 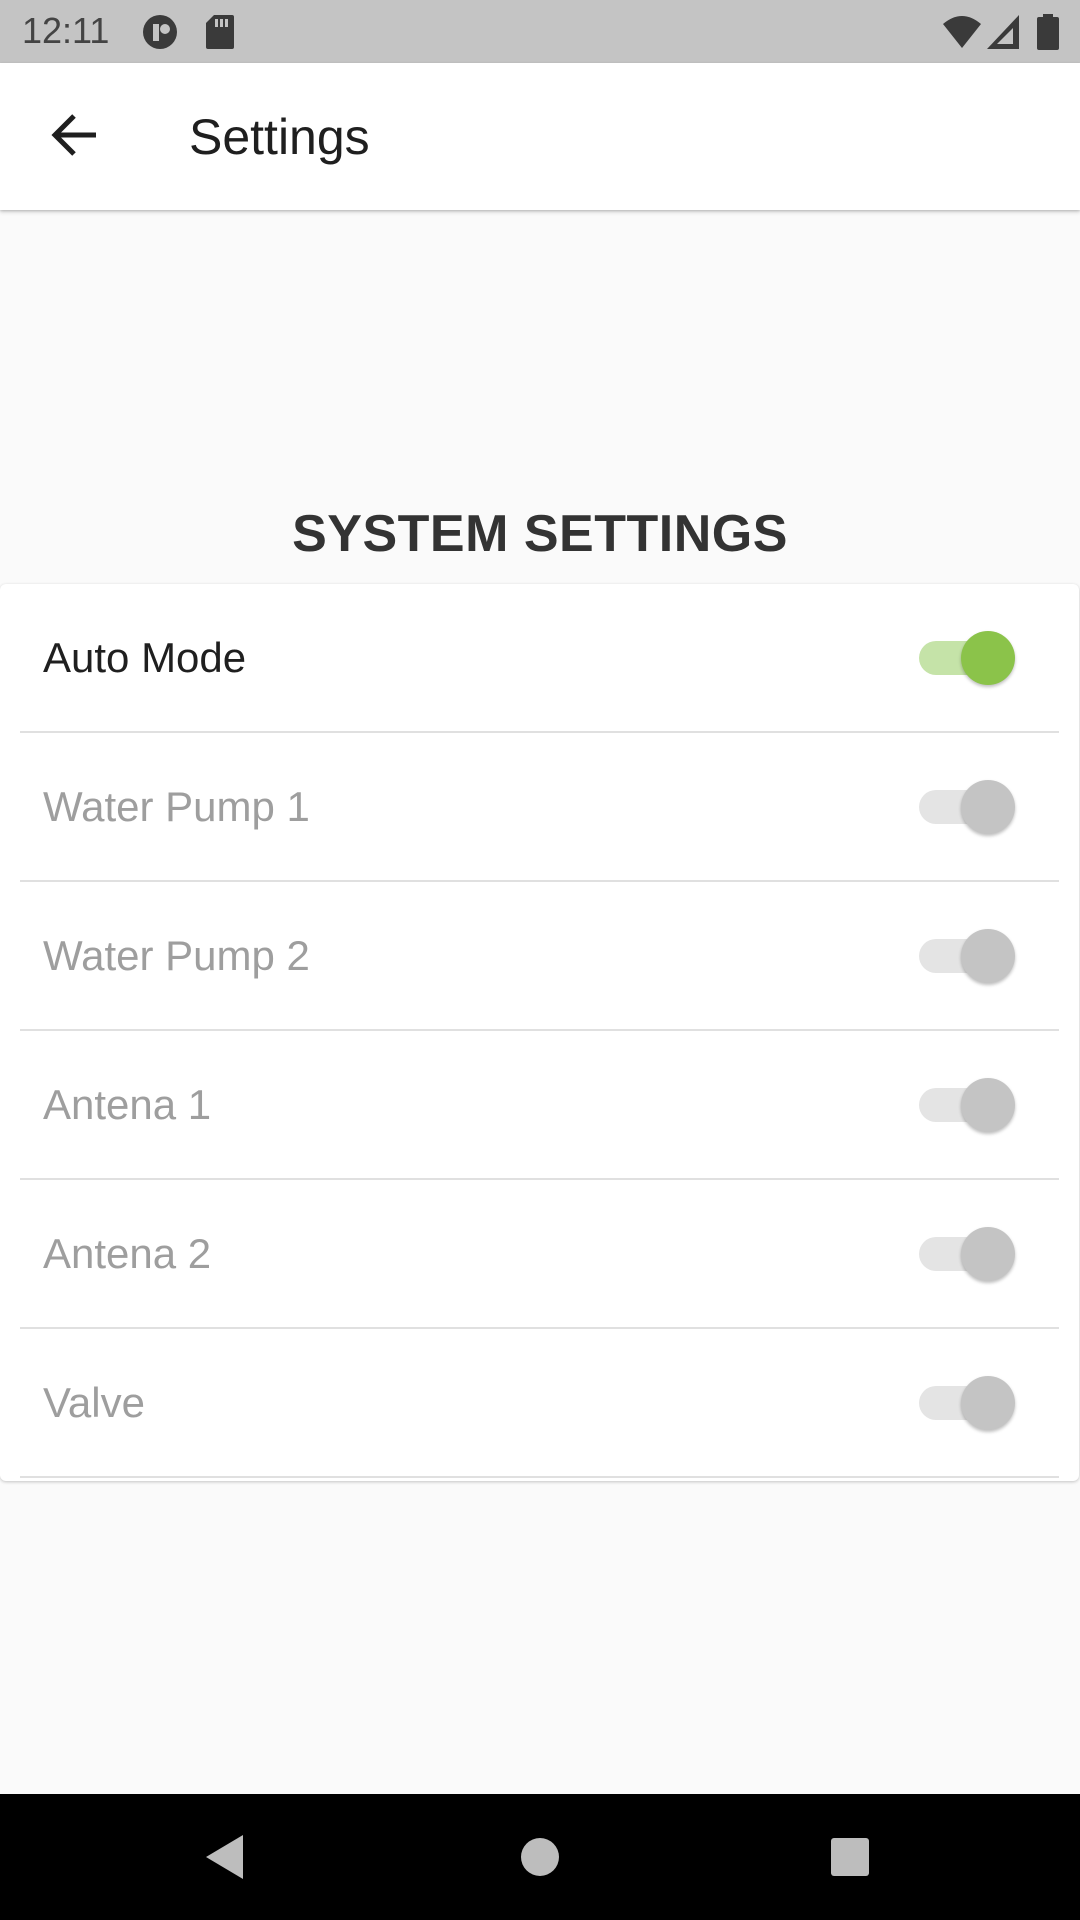 What do you see at coordinates (220, 31) in the screenshot?
I see `sd-card-icon` at bounding box center [220, 31].